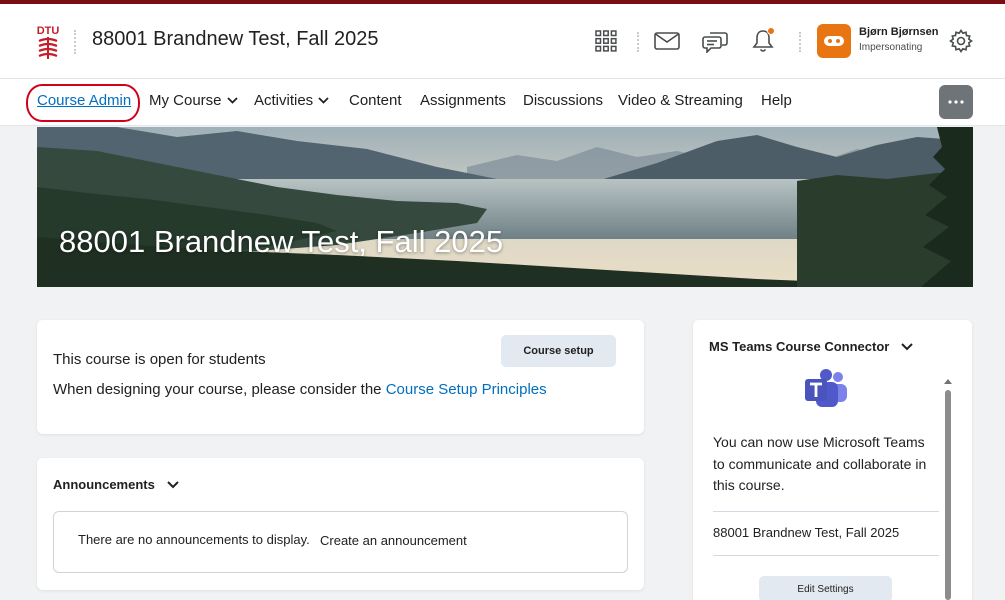 Image resolution: width=1005 pixels, height=600 pixels. I want to click on ellipsis-icon, so click(956, 102).